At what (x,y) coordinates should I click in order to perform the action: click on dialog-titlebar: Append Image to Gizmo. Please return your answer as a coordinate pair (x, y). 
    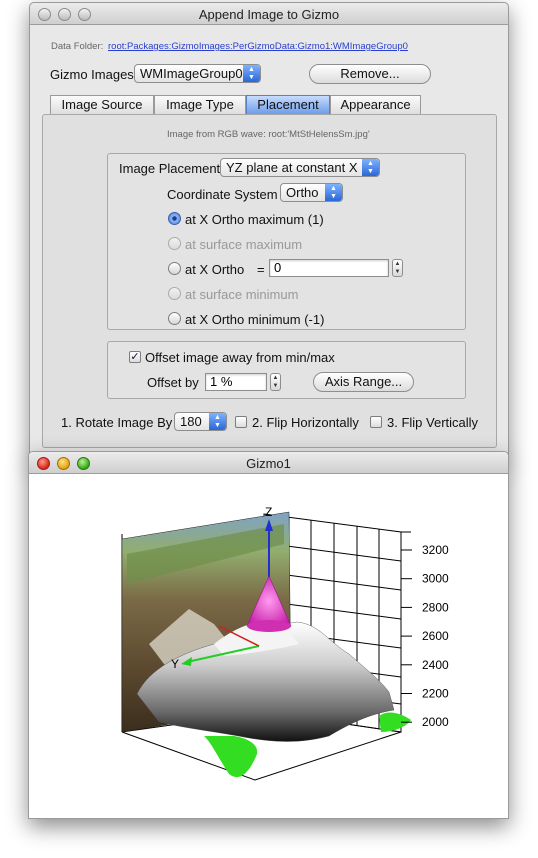
    Looking at the image, I should click on (269, 14).